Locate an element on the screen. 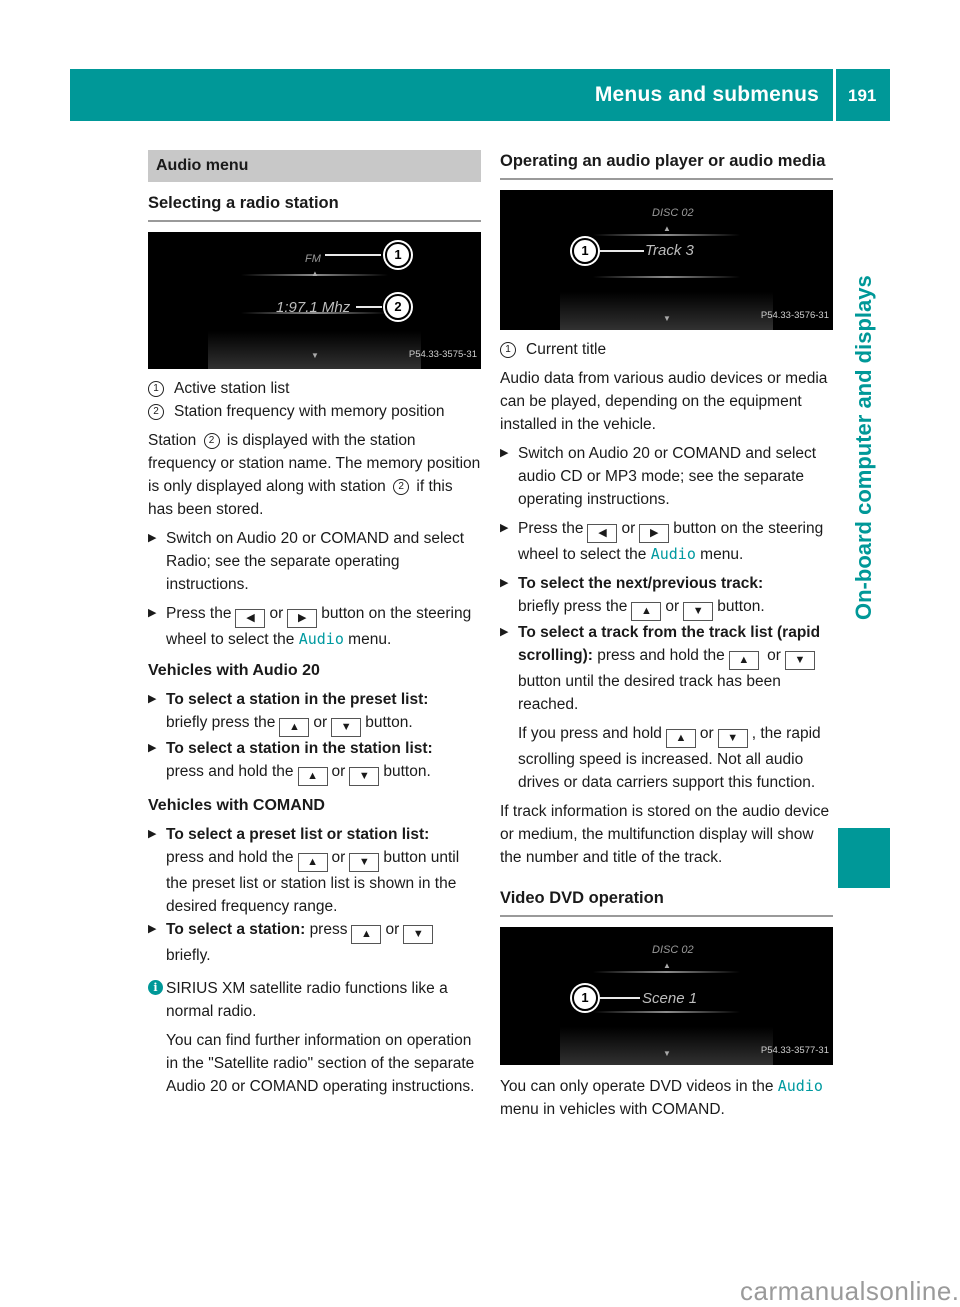  info-icon: i is located at coordinates (155, 987).